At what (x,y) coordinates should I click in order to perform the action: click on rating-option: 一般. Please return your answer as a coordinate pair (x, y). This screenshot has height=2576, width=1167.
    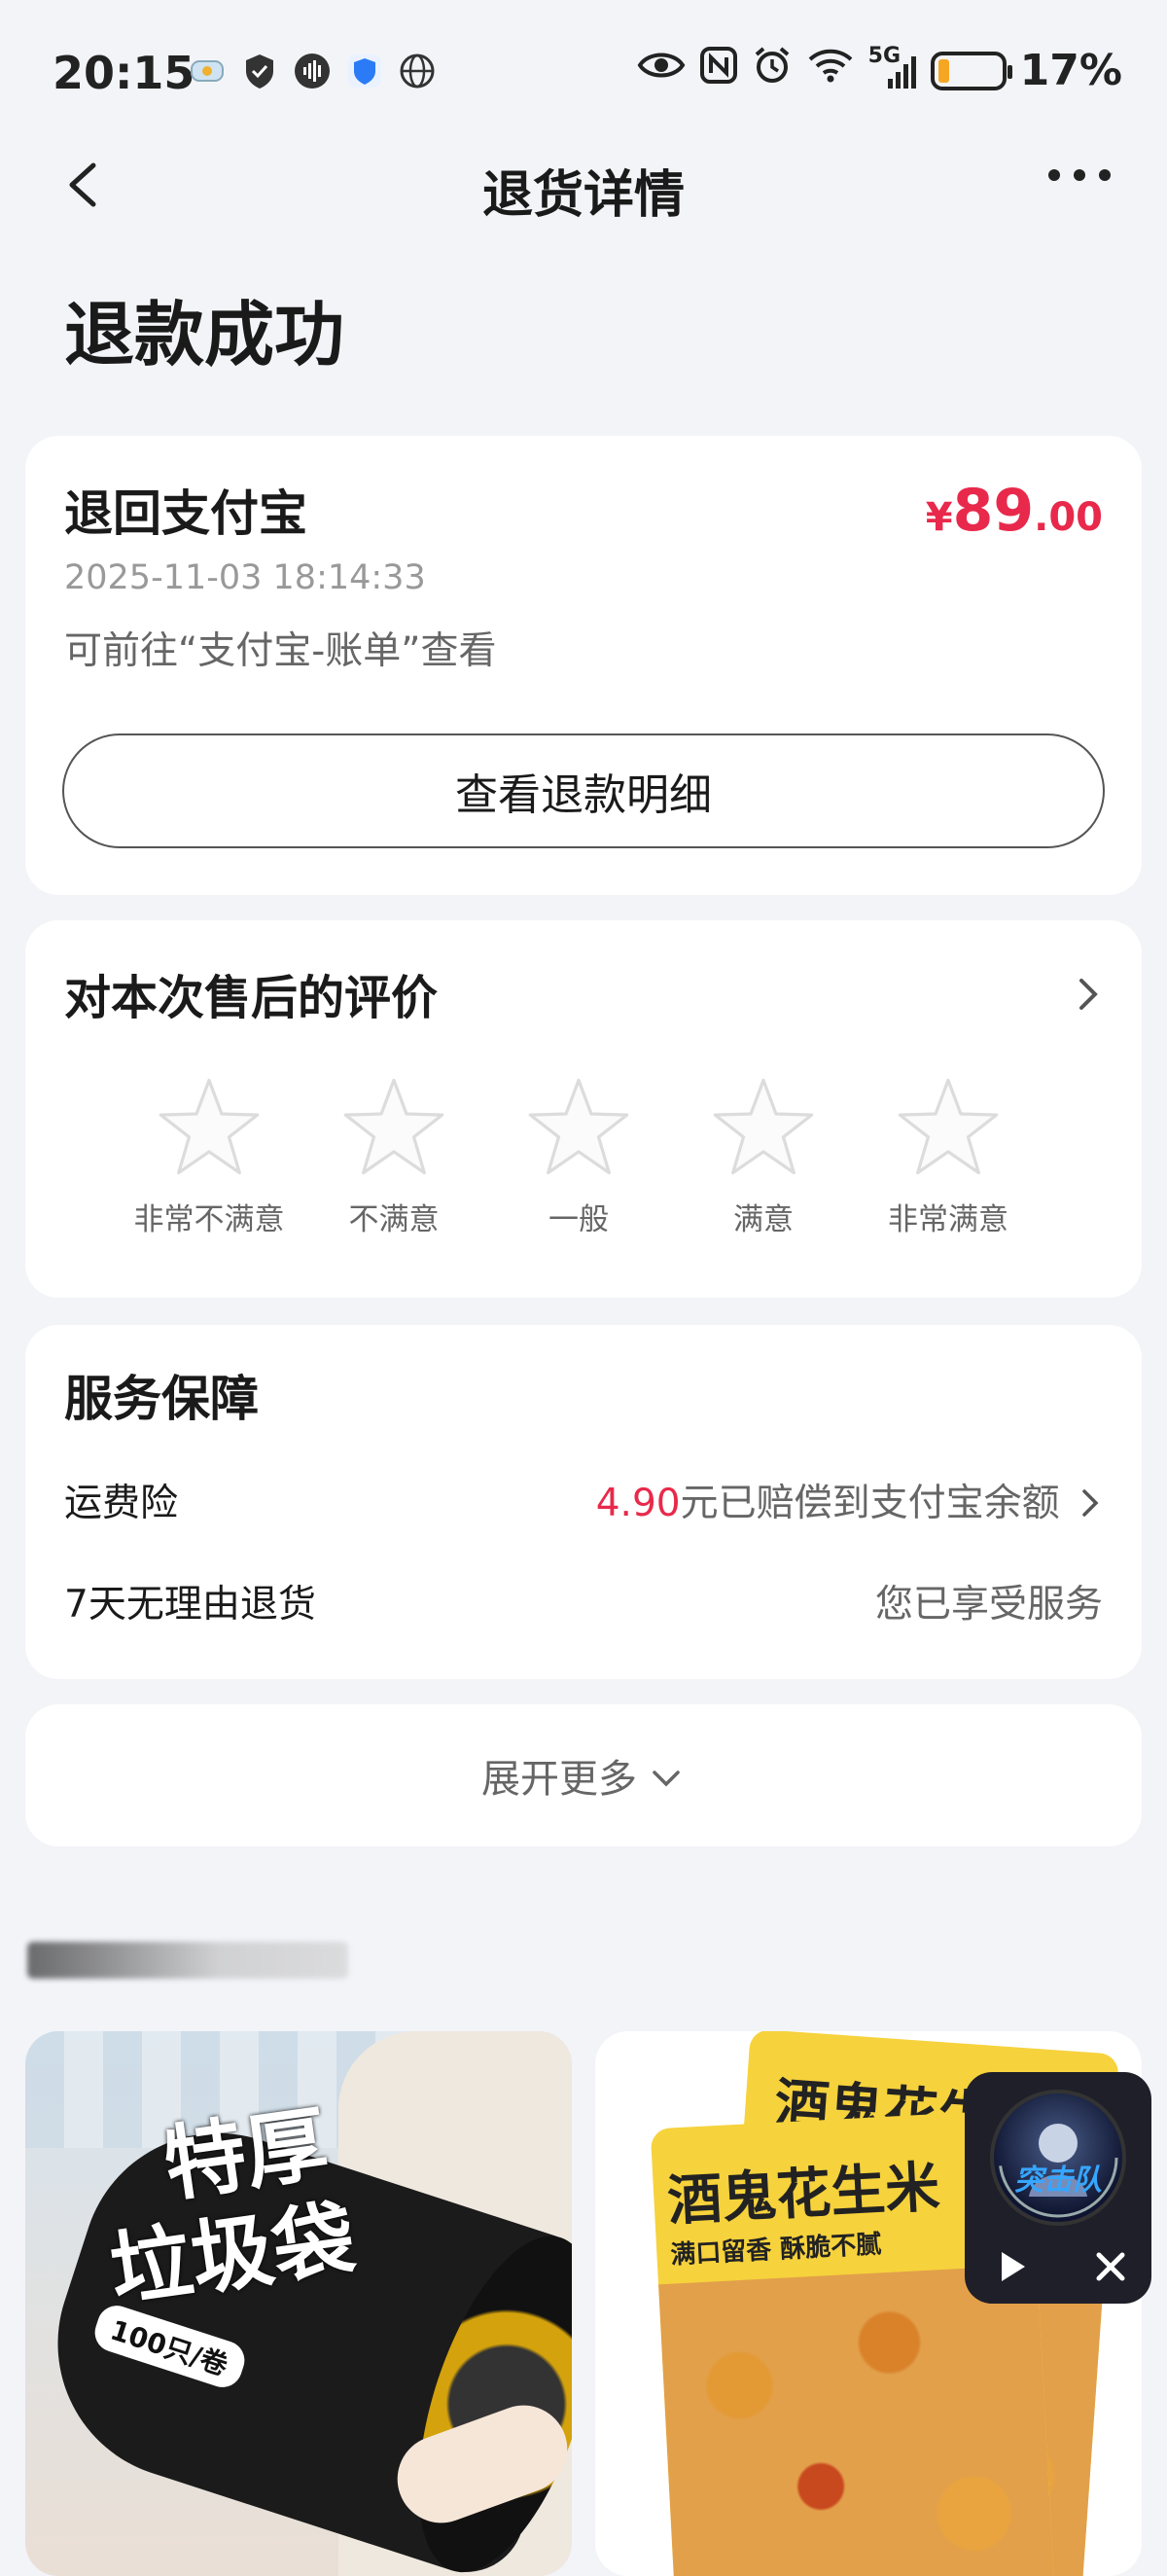
    Looking at the image, I should click on (578, 1157).